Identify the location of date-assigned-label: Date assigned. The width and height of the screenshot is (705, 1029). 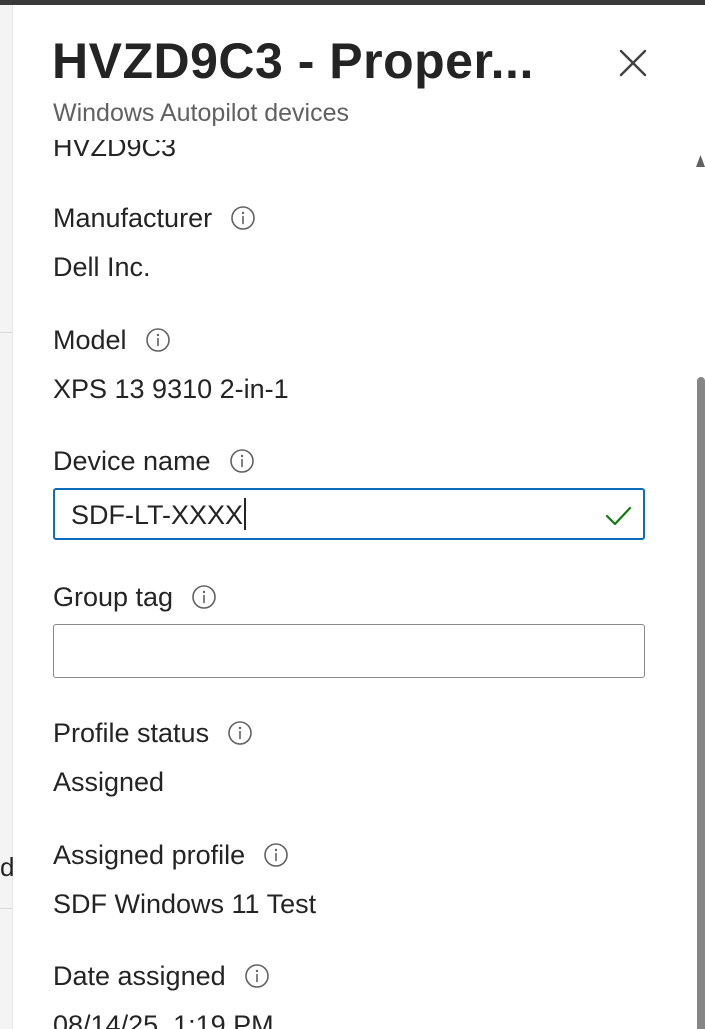
(161, 976).